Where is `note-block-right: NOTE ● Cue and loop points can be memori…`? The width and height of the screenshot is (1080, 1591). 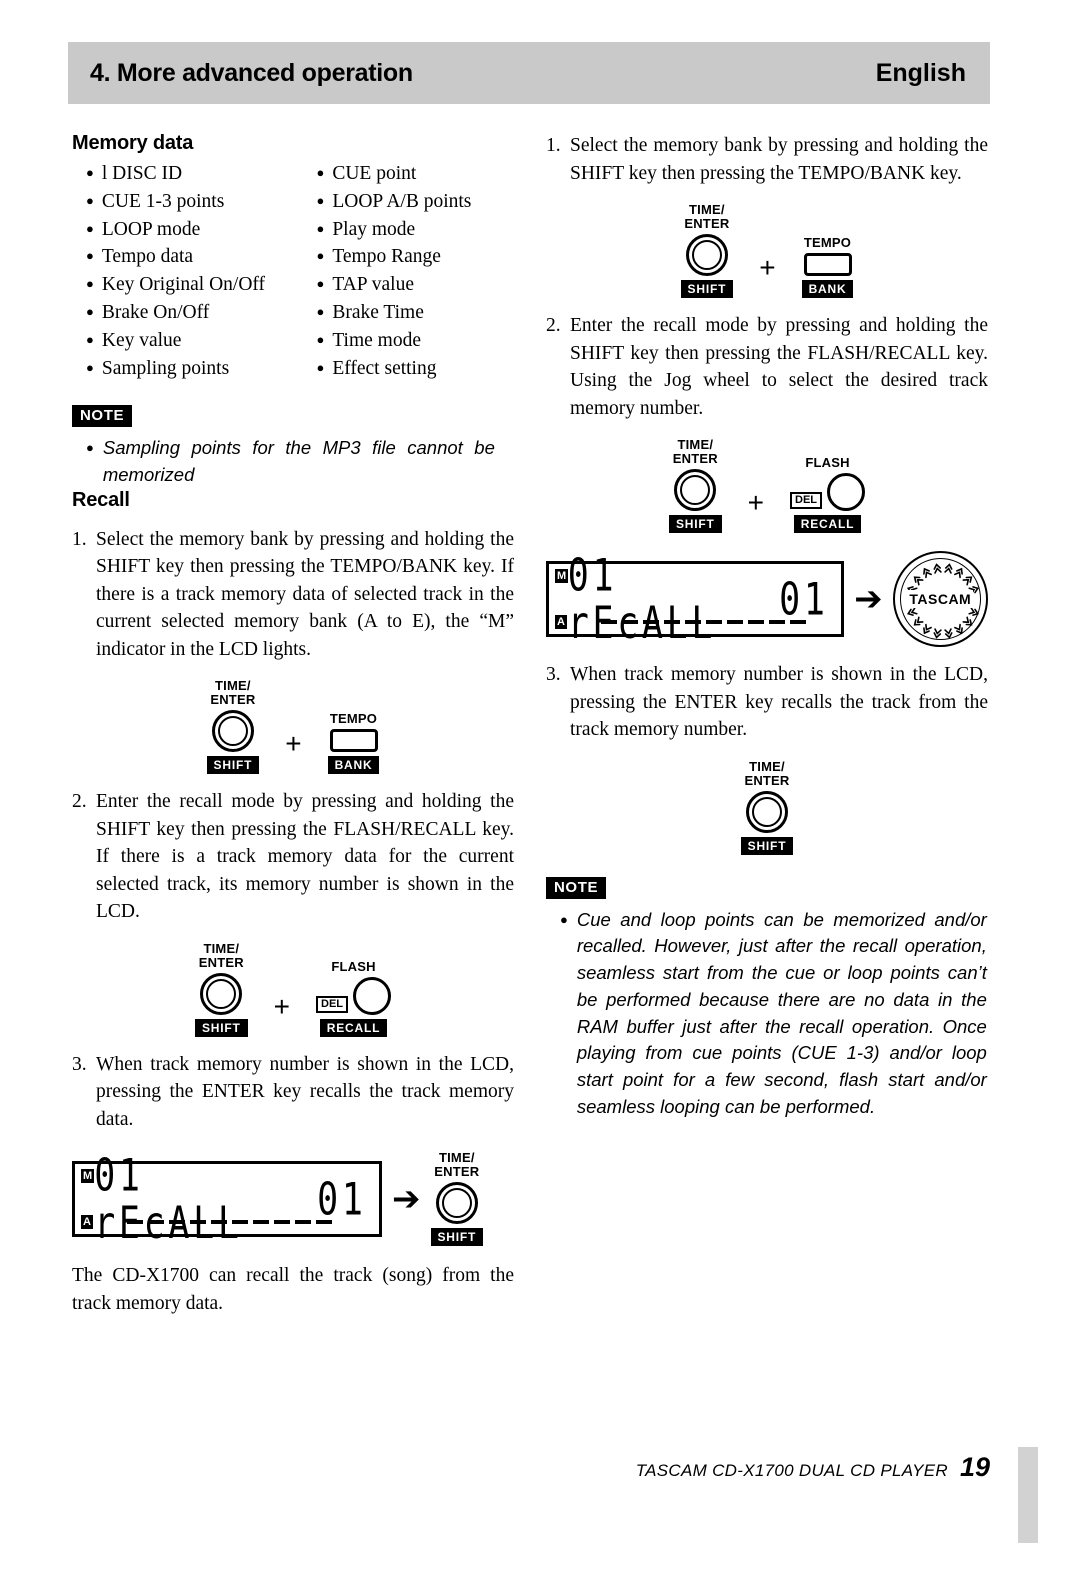
note-block-right: NOTE ● Cue and loop points can be memori… is located at coordinates (767, 998).